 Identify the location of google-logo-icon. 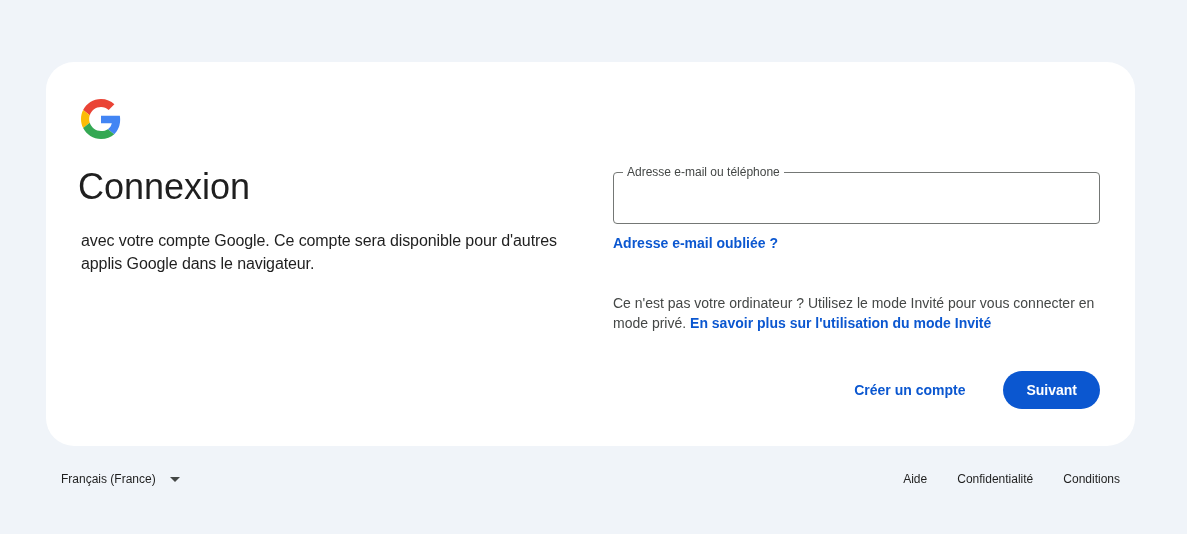
(101, 119).